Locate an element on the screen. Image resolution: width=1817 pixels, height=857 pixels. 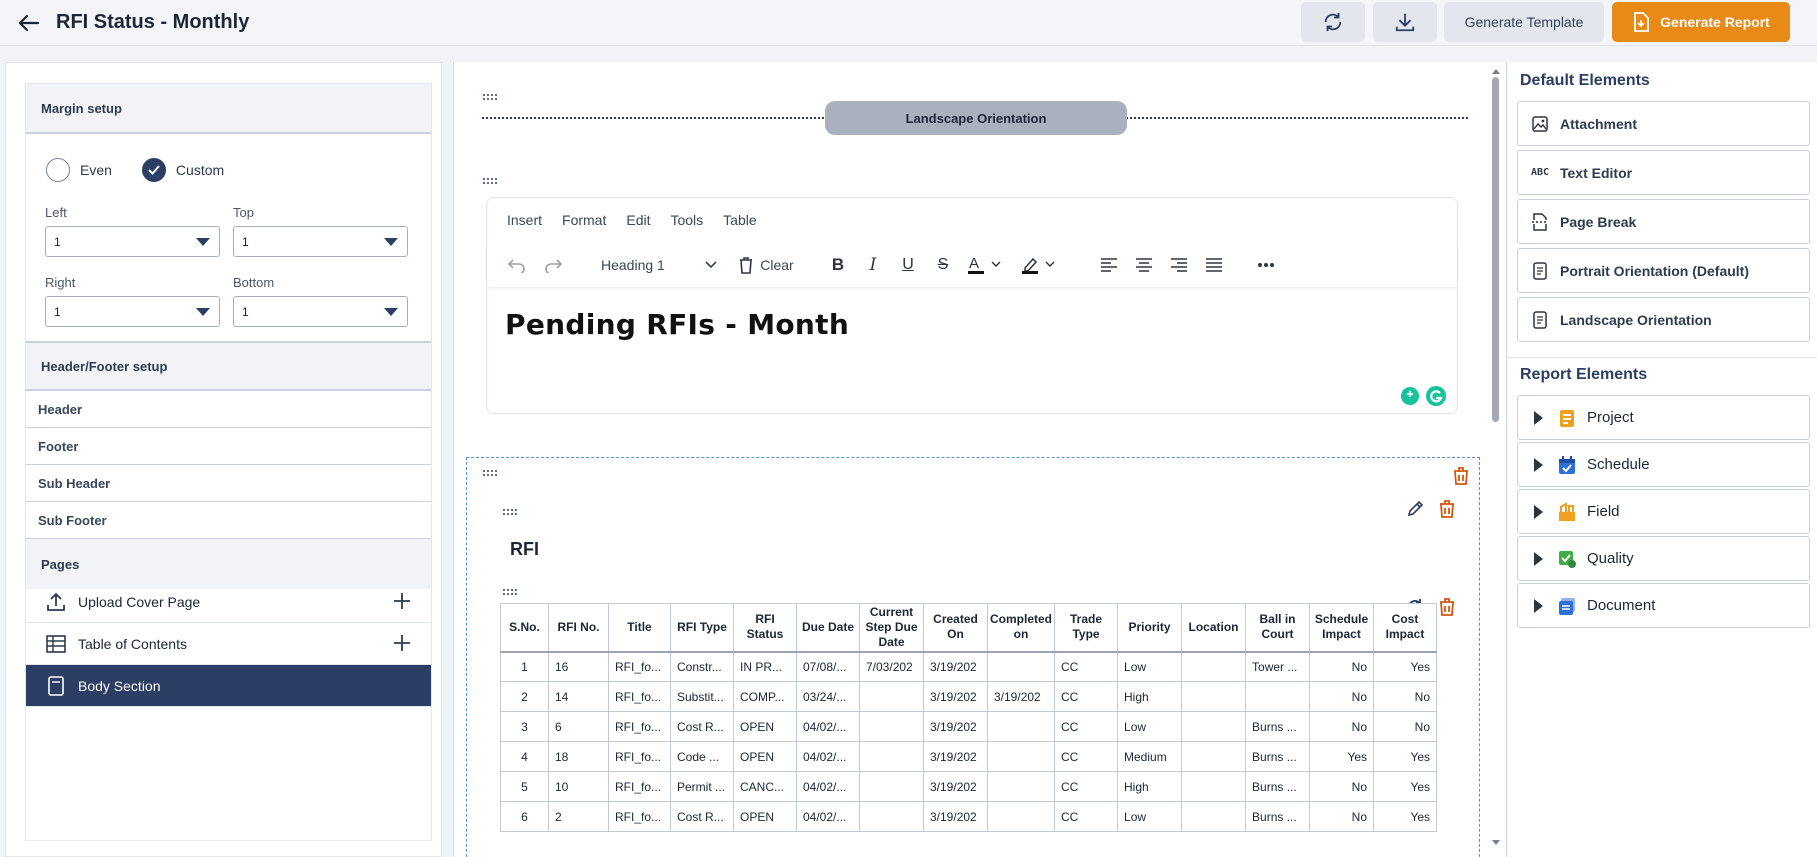
left-margin-label: Left is located at coordinates (56, 212).